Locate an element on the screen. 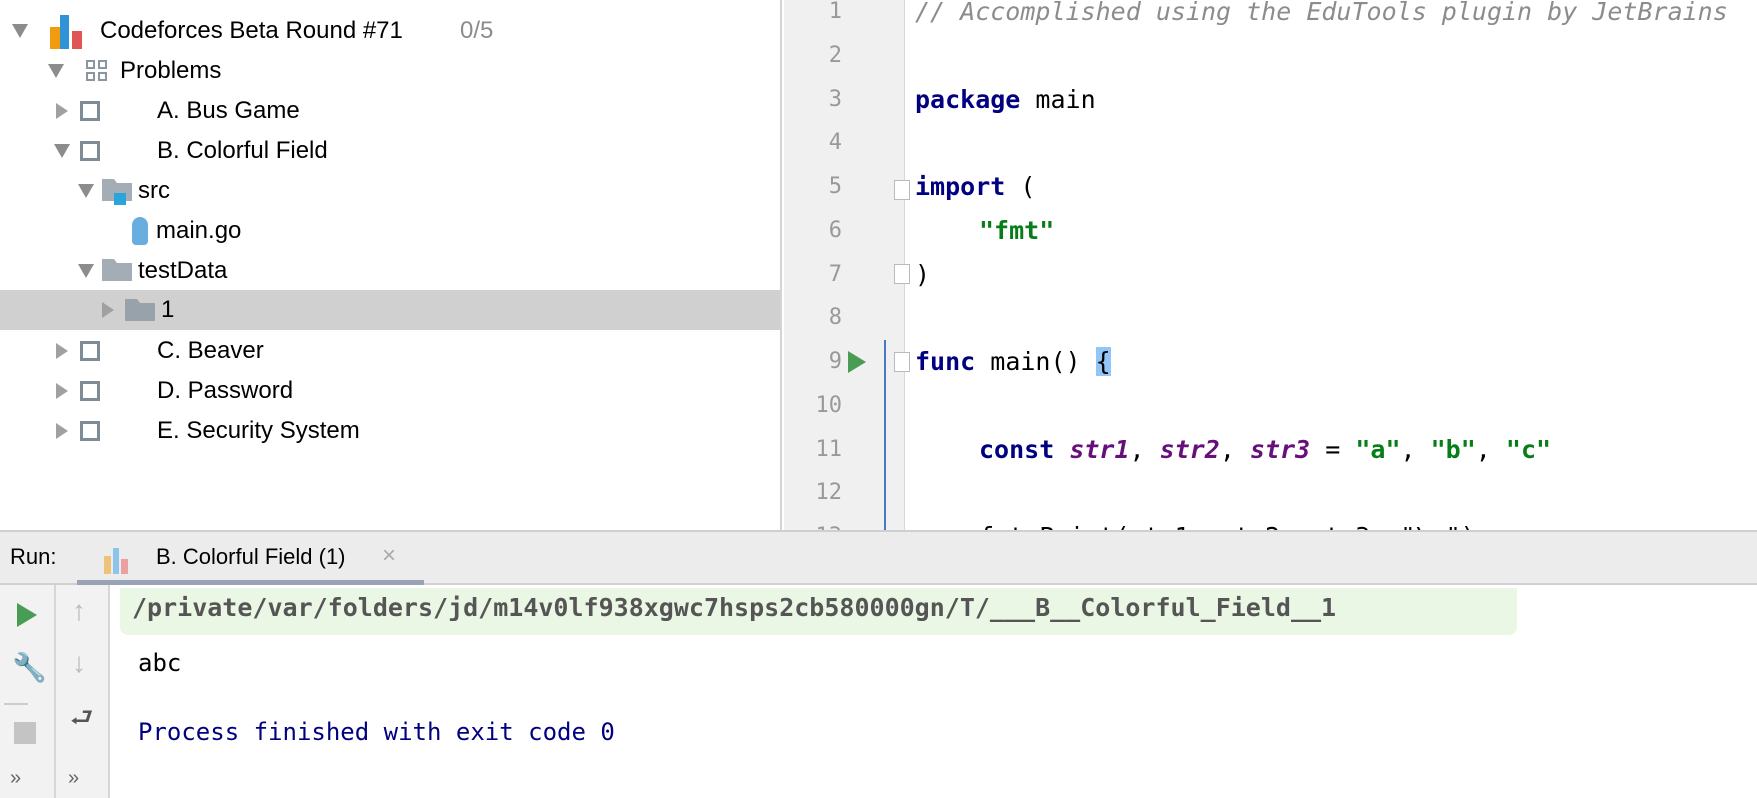  line-number: 10 is located at coordinates (829, 405).